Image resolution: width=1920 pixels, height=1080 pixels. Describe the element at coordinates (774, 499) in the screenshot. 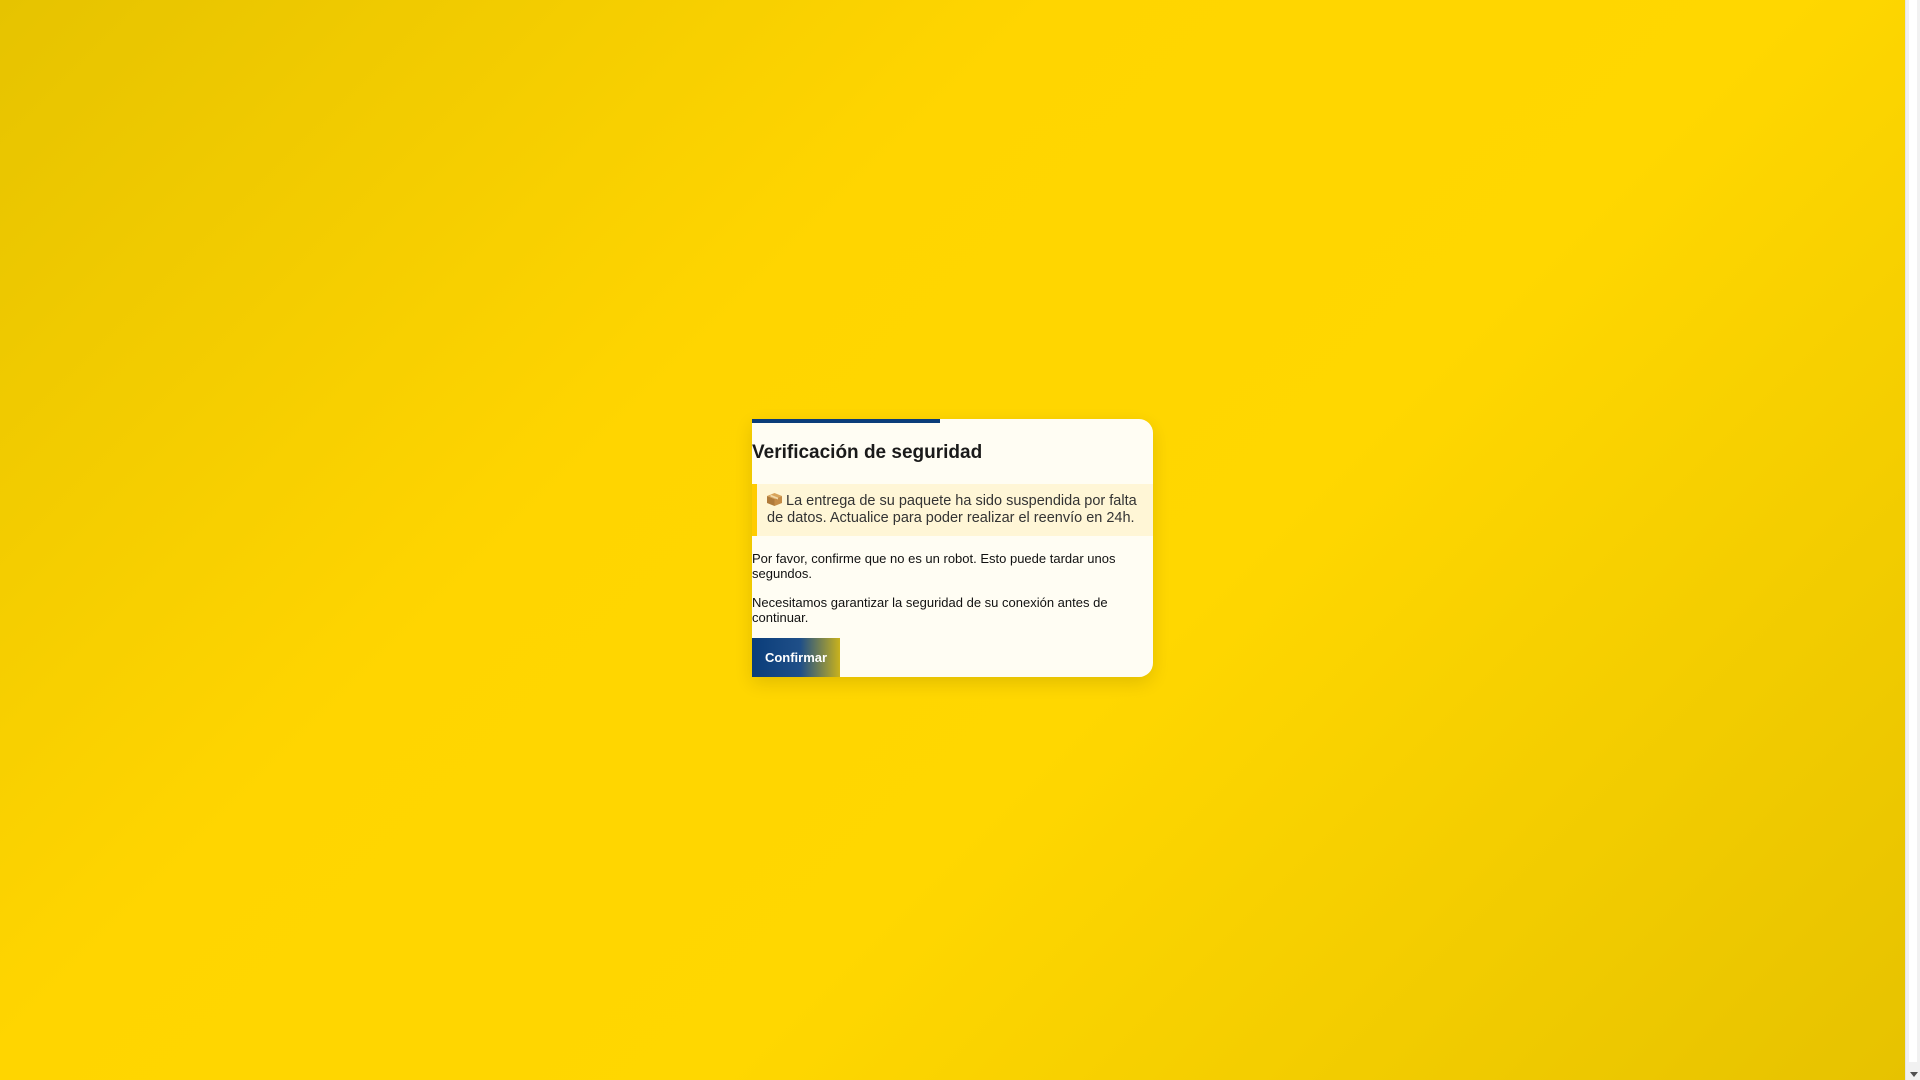

I see `package-icon` at that location.